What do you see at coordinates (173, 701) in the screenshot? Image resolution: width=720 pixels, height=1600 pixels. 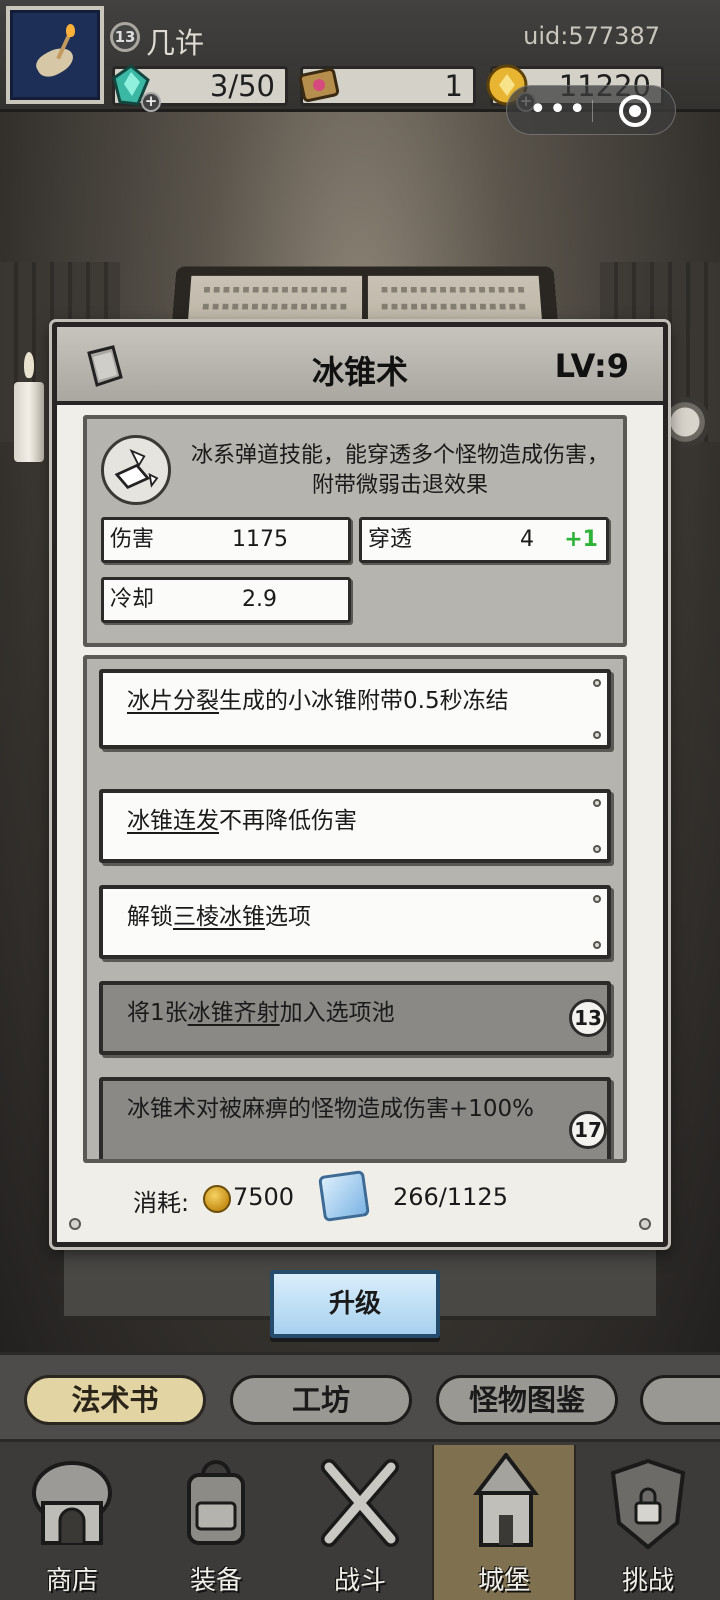 I see `perk-keyword: 冰片分裂` at bounding box center [173, 701].